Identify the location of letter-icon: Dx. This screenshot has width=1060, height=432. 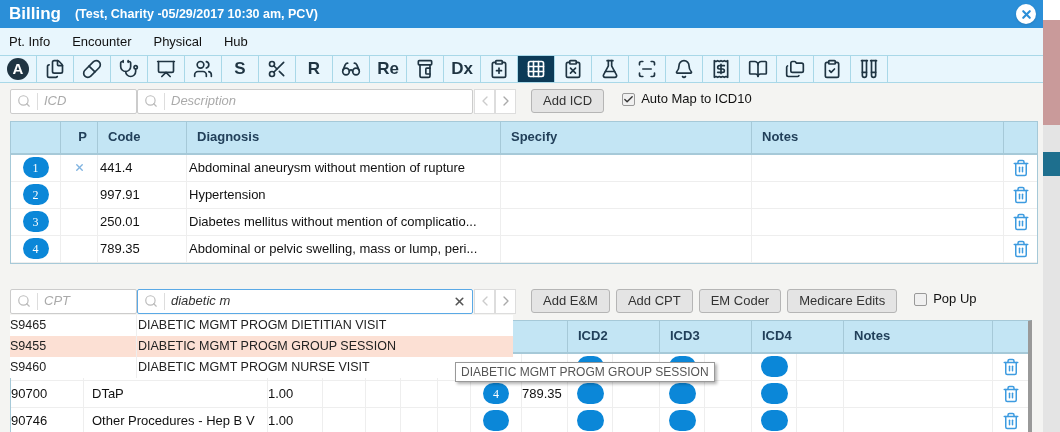
(462, 69).